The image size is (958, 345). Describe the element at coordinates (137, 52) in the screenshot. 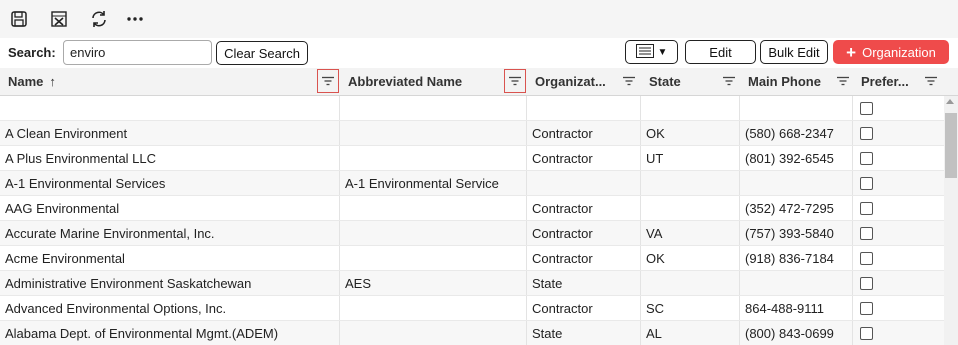

I see `search-input` at that location.